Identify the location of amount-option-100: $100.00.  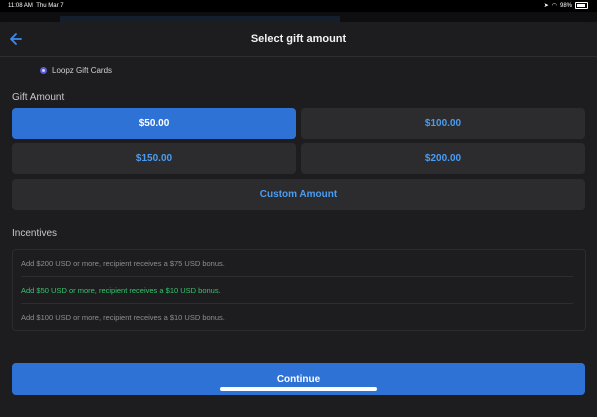
(443, 123).